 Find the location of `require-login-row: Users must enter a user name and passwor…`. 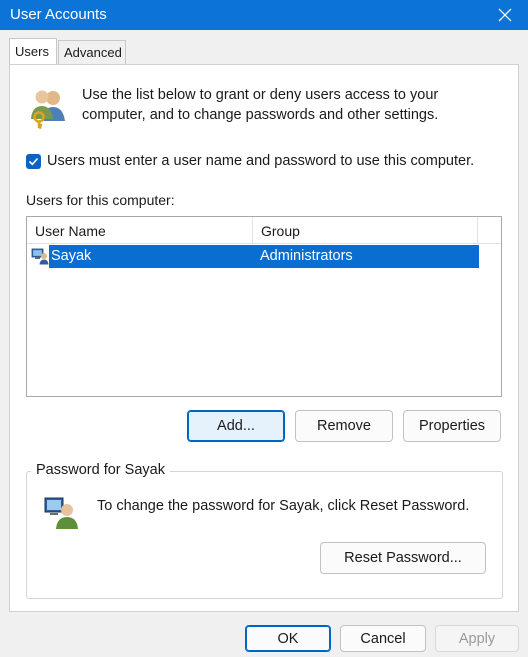

require-login-row: Users must enter a user name and passwor… is located at coordinates (250, 161).